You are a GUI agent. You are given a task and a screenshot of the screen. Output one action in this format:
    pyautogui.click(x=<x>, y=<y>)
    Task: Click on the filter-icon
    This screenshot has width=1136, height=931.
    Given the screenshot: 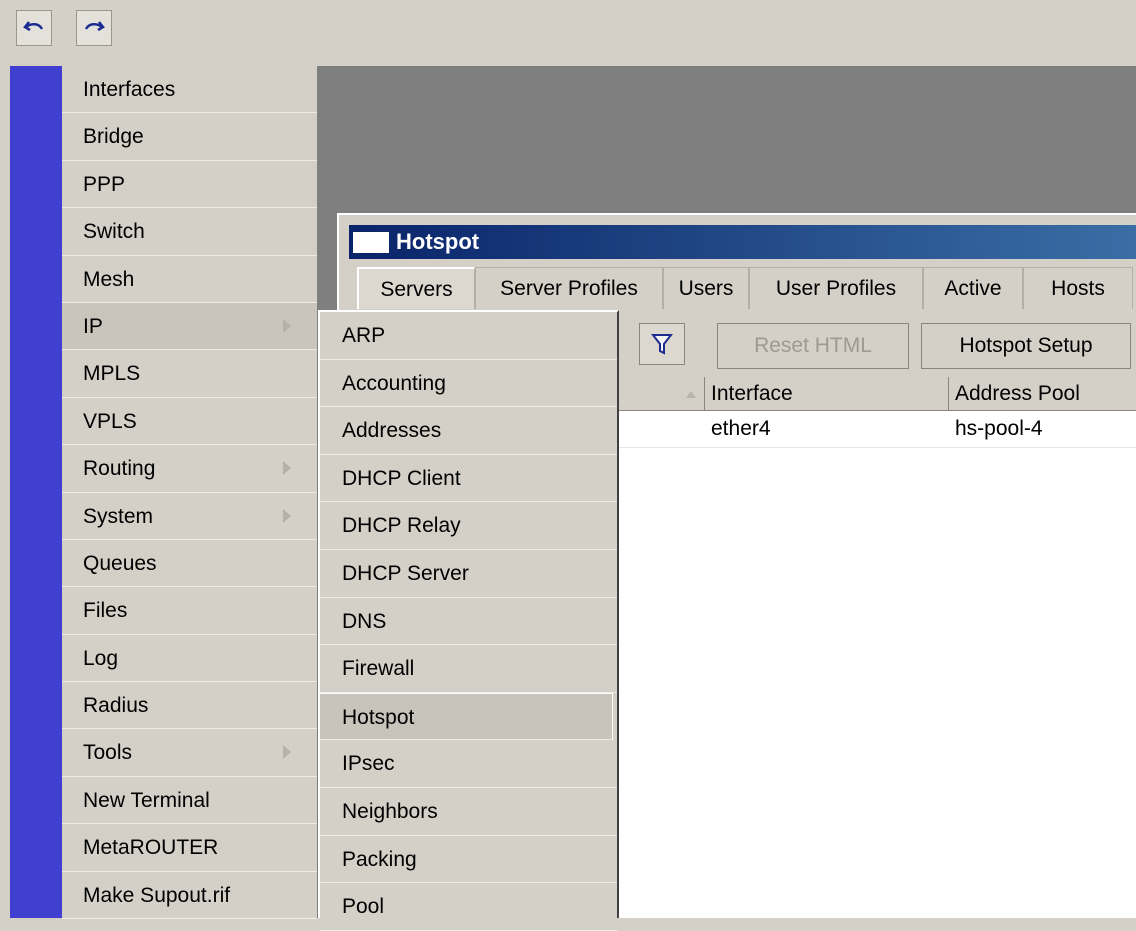 What is the action you would take?
    pyautogui.click(x=662, y=344)
    